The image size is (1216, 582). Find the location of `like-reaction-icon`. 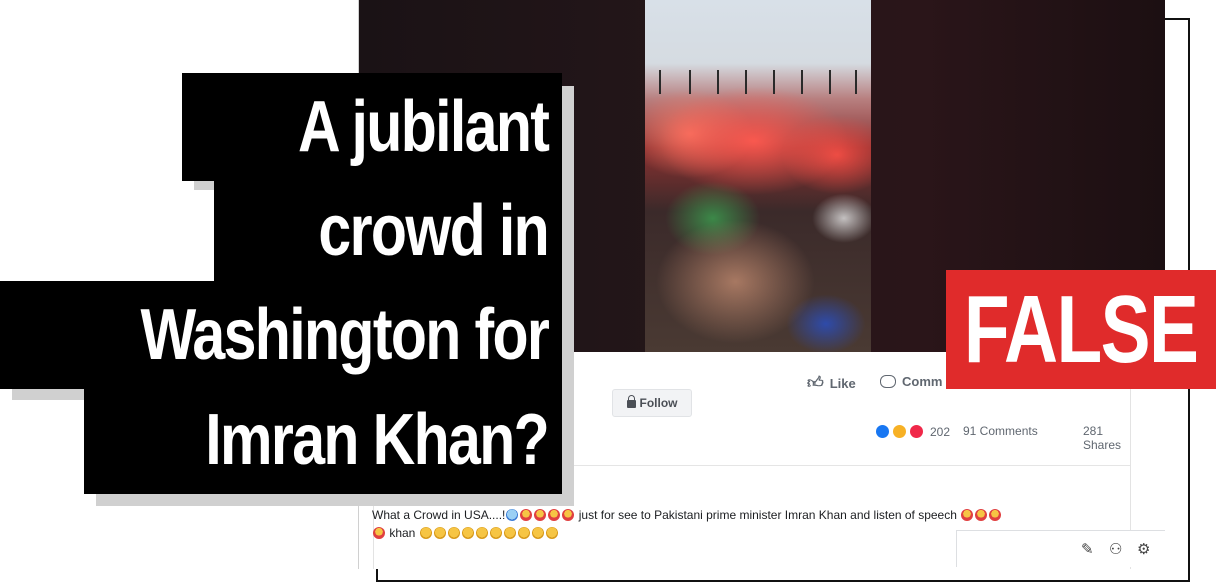

like-reaction-icon is located at coordinates (882, 431).